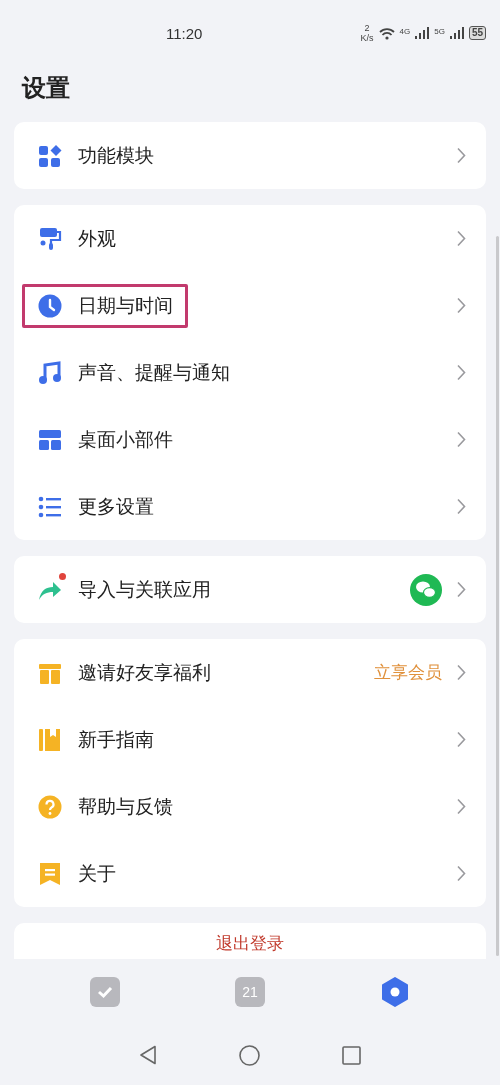 The image size is (500, 1085). I want to click on network-type: 4G, so click(405, 31).